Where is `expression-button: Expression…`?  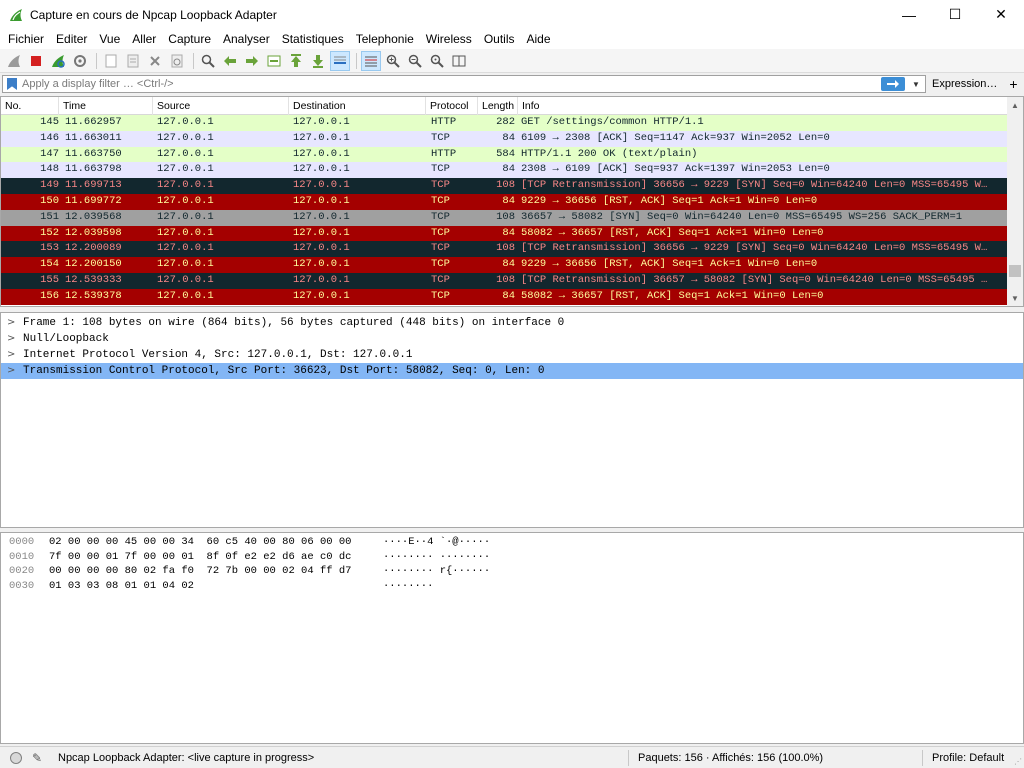
expression-button: Expression… is located at coordinates (964, 84).